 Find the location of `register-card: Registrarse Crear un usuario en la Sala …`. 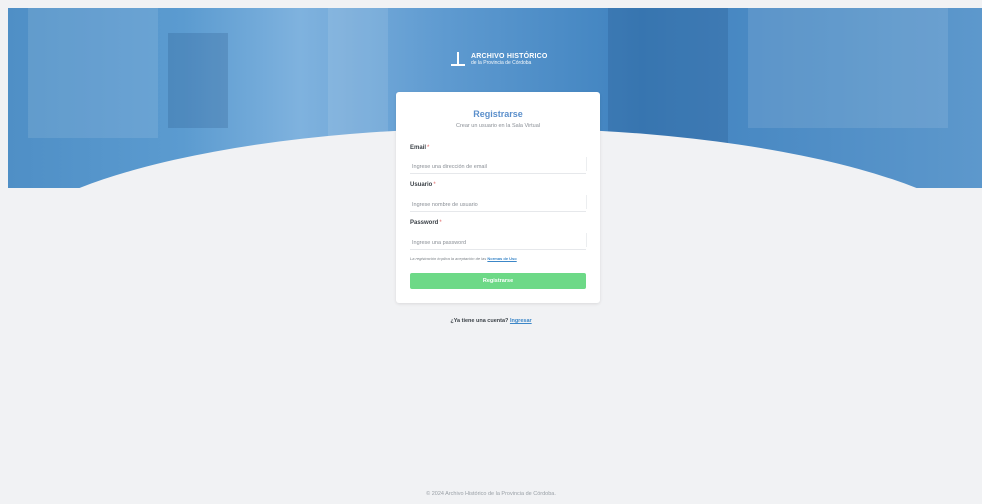

register-card: Registrarse Crear un usuario en la Sala … is located at coordinates (498, 197).